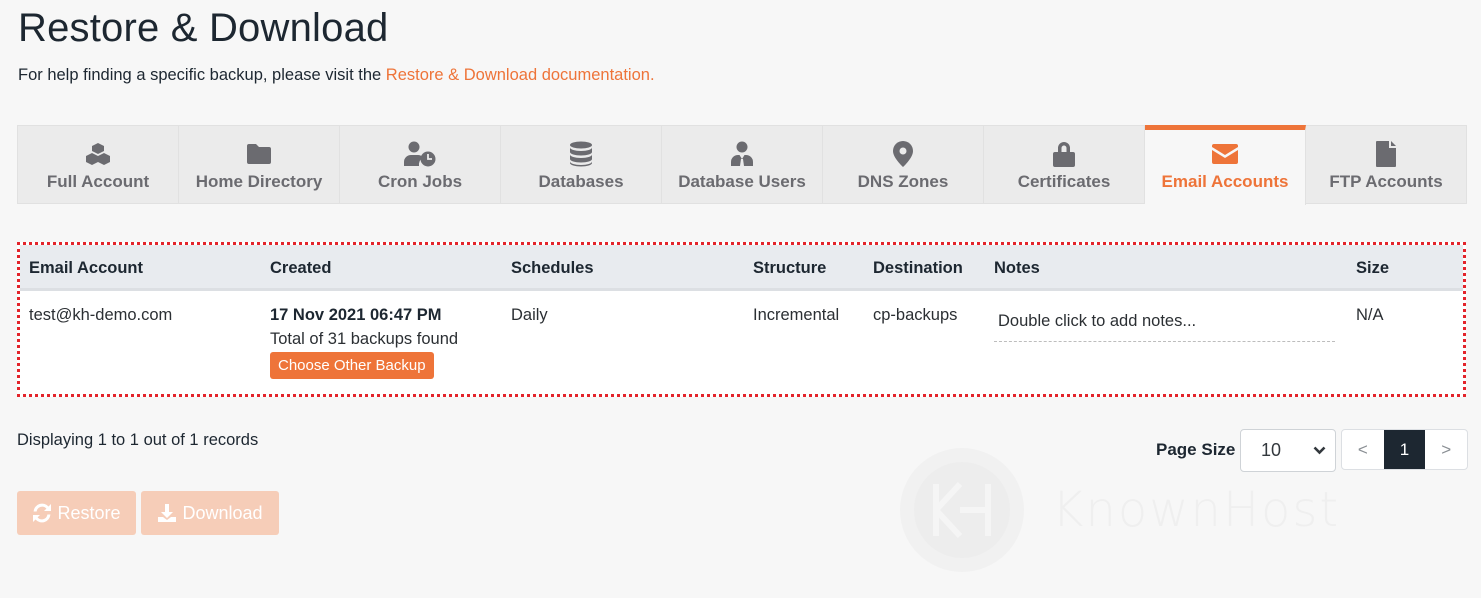 The height and width of the screenshot is (598, 1481). Describe the element at coordinates (742, 181) in the screenshot. I see `tab-label: Database Users` at that location.